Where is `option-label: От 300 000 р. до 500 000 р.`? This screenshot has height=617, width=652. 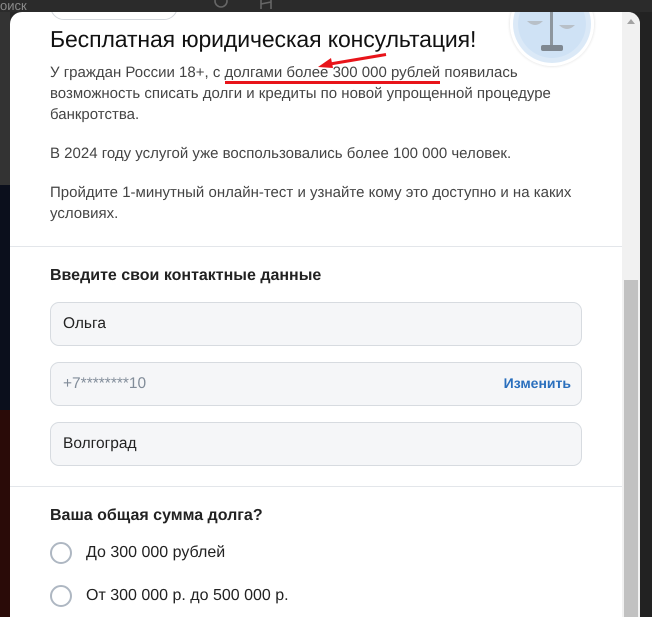 option-label: От 300 000 р. до 500 000 р. is located at coordinates (187, 596).